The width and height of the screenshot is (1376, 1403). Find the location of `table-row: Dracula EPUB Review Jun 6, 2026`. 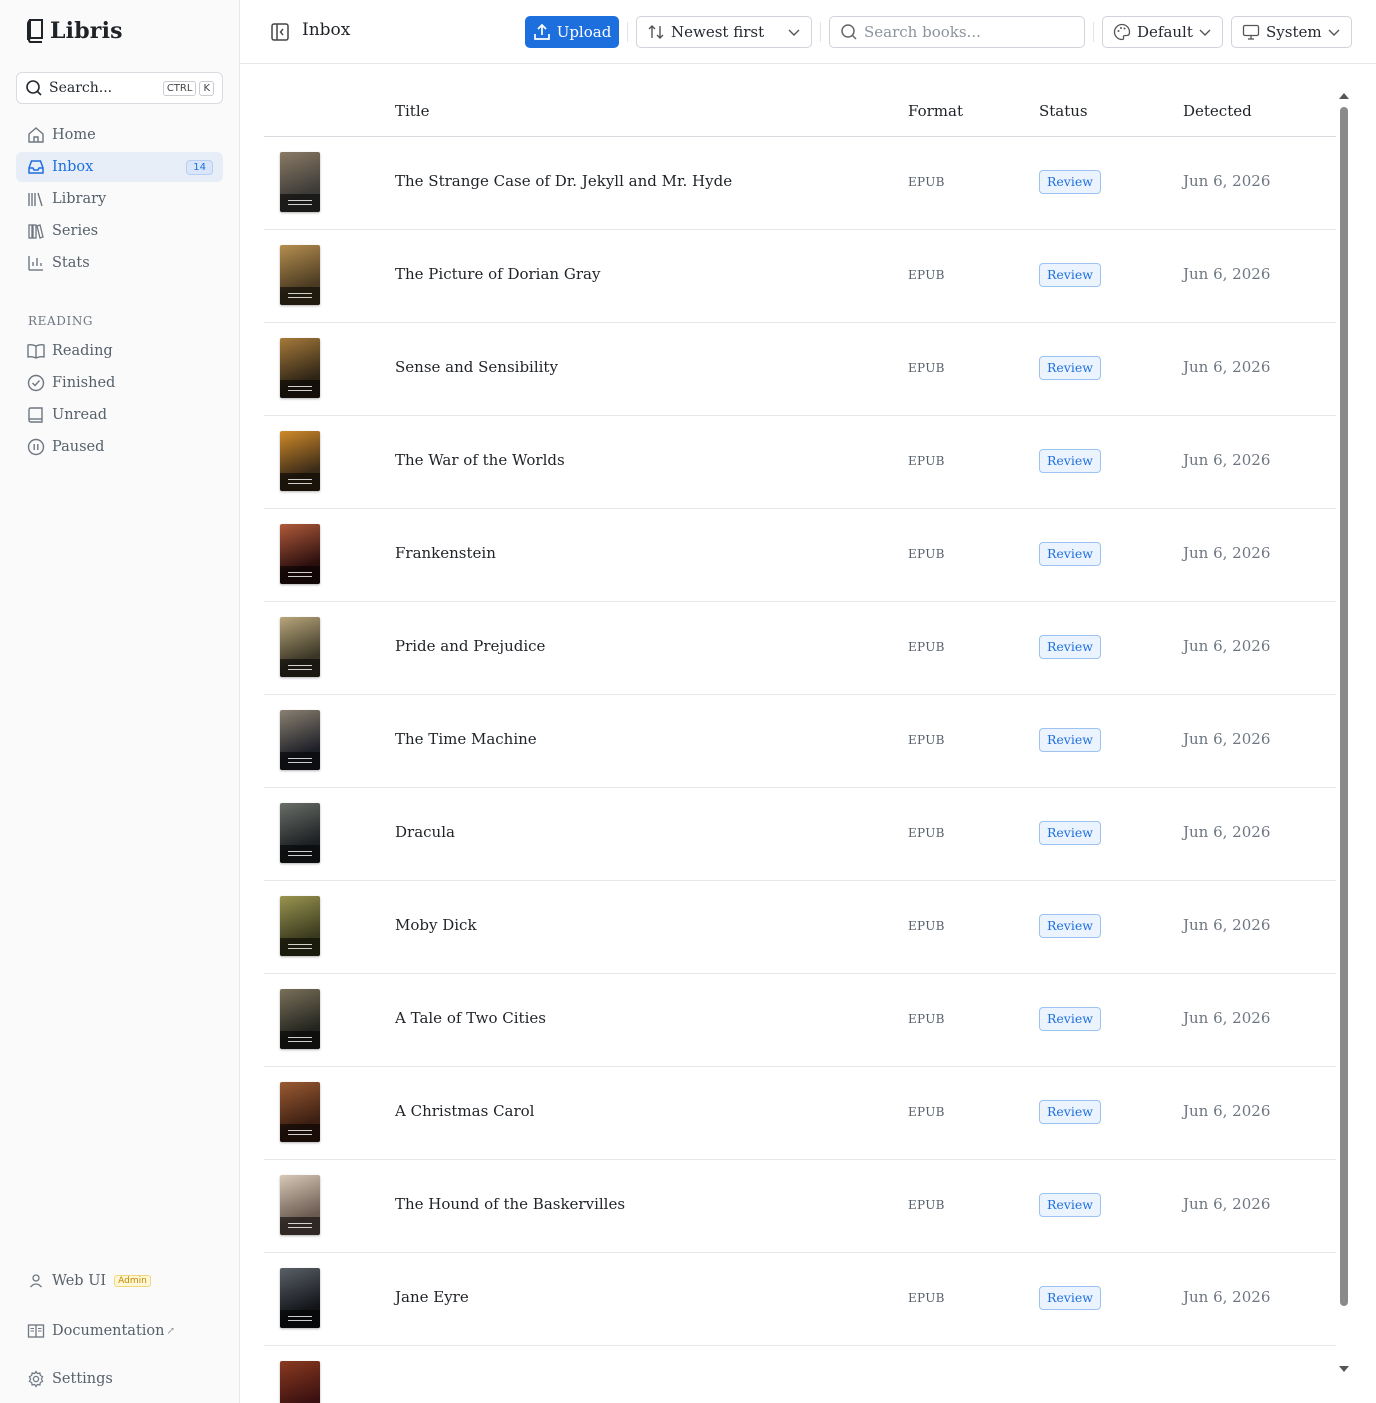

table-row: Dracula EPUB Review Jun 6, 2026 is located at coordinates (800, 834).